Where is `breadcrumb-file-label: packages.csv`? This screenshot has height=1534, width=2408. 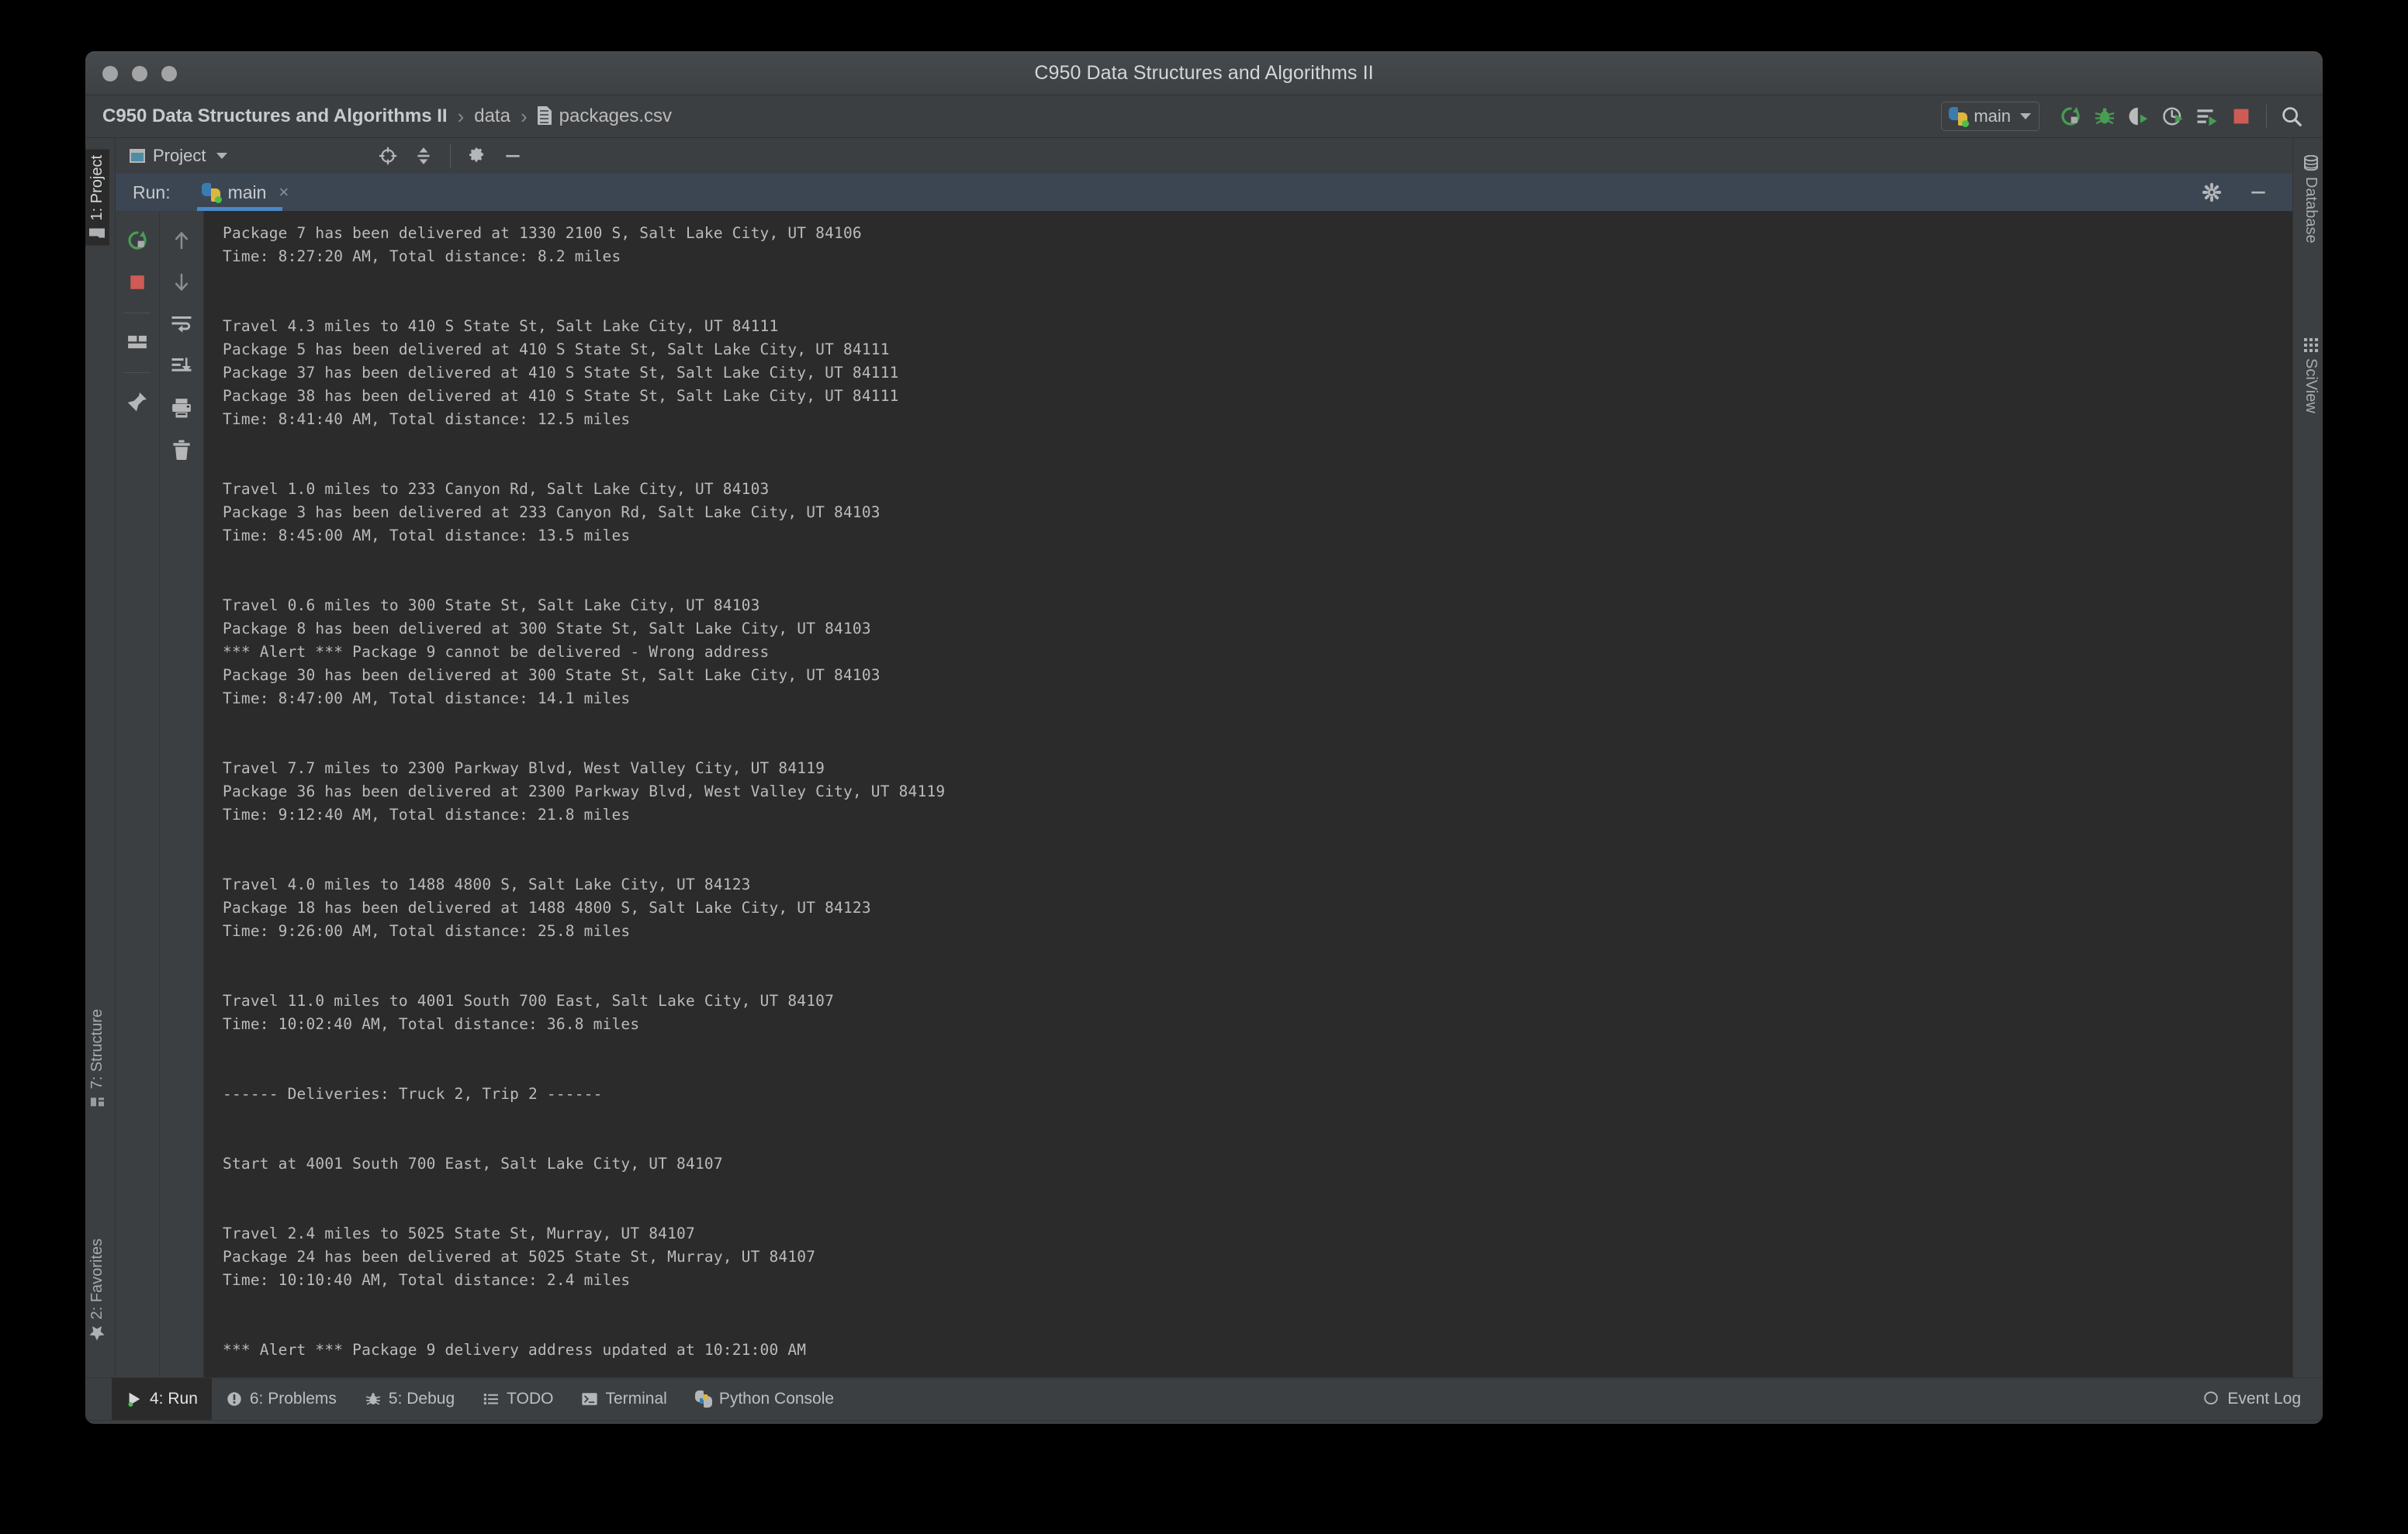 breadcrumb-file-label: packages.csv is located at coordinates (616, 115).